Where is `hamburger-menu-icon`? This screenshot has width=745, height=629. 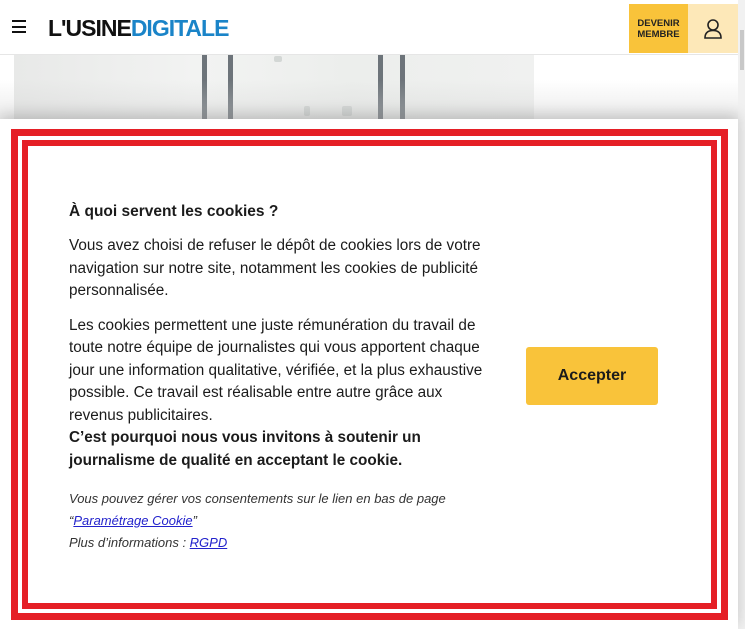 hamburger-menu-icon is located at coordinates (19, 26).